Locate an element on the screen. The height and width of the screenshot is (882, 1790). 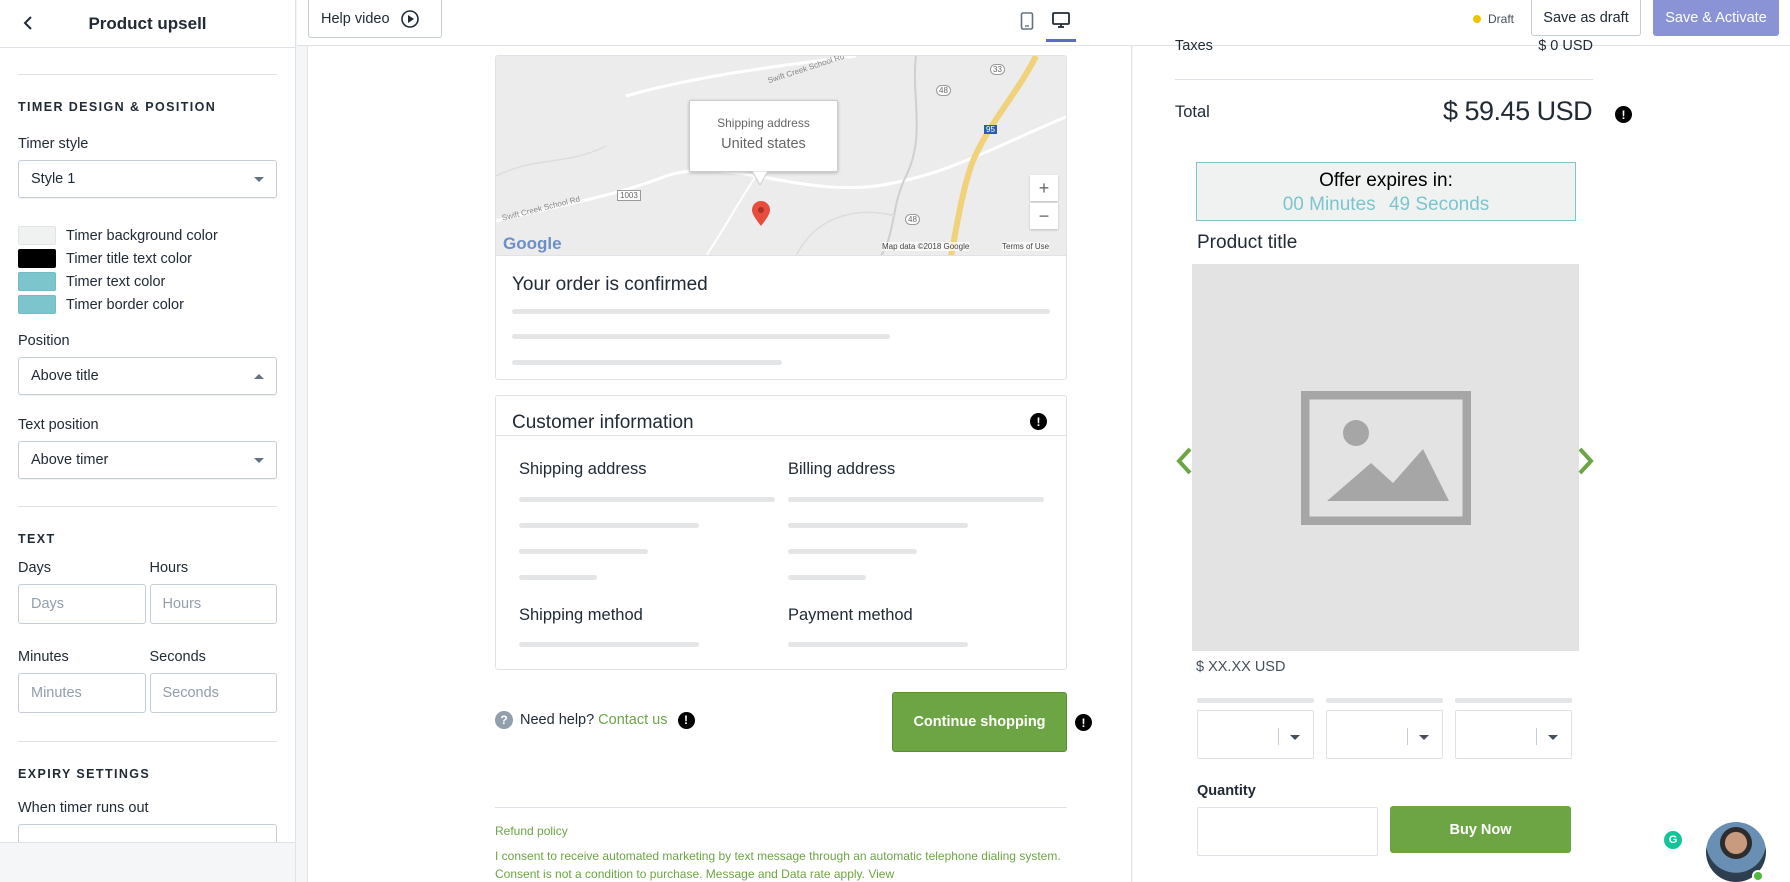
customer-info-title: Customer information is located at coordinates (603, 422).